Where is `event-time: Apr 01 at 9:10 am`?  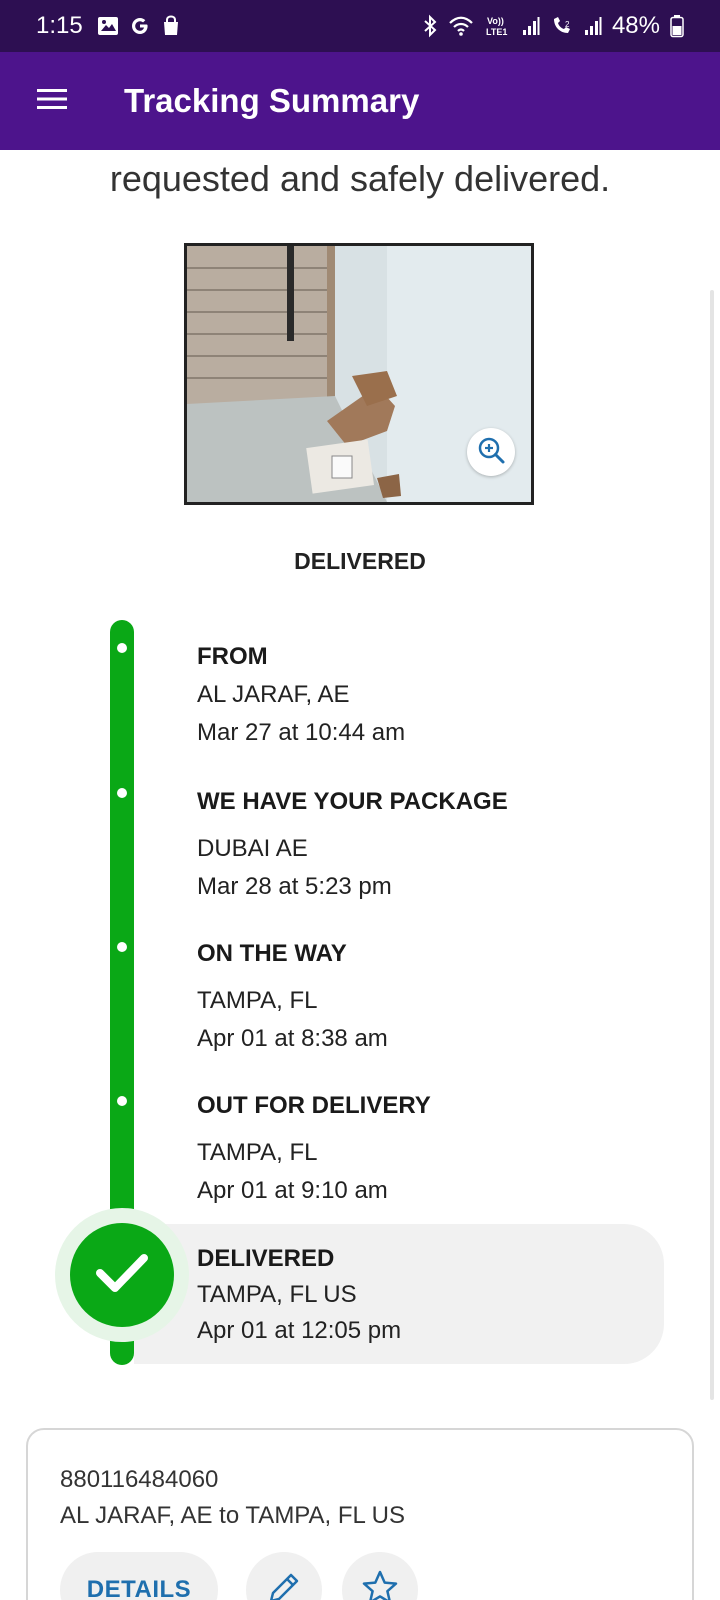 event-time: Apr 01 at 9:10 am is located at coordinates (292, 1190).